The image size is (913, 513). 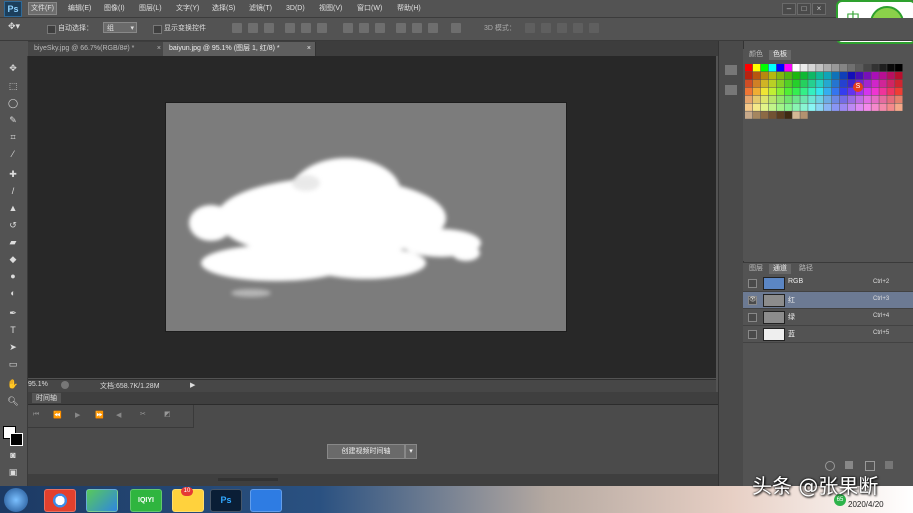 What do you see at coordinates (366, 451) in the screenshot?
I see `create-video-timeline-button: 创建视频时间轴` at bounding box center [366, 451].